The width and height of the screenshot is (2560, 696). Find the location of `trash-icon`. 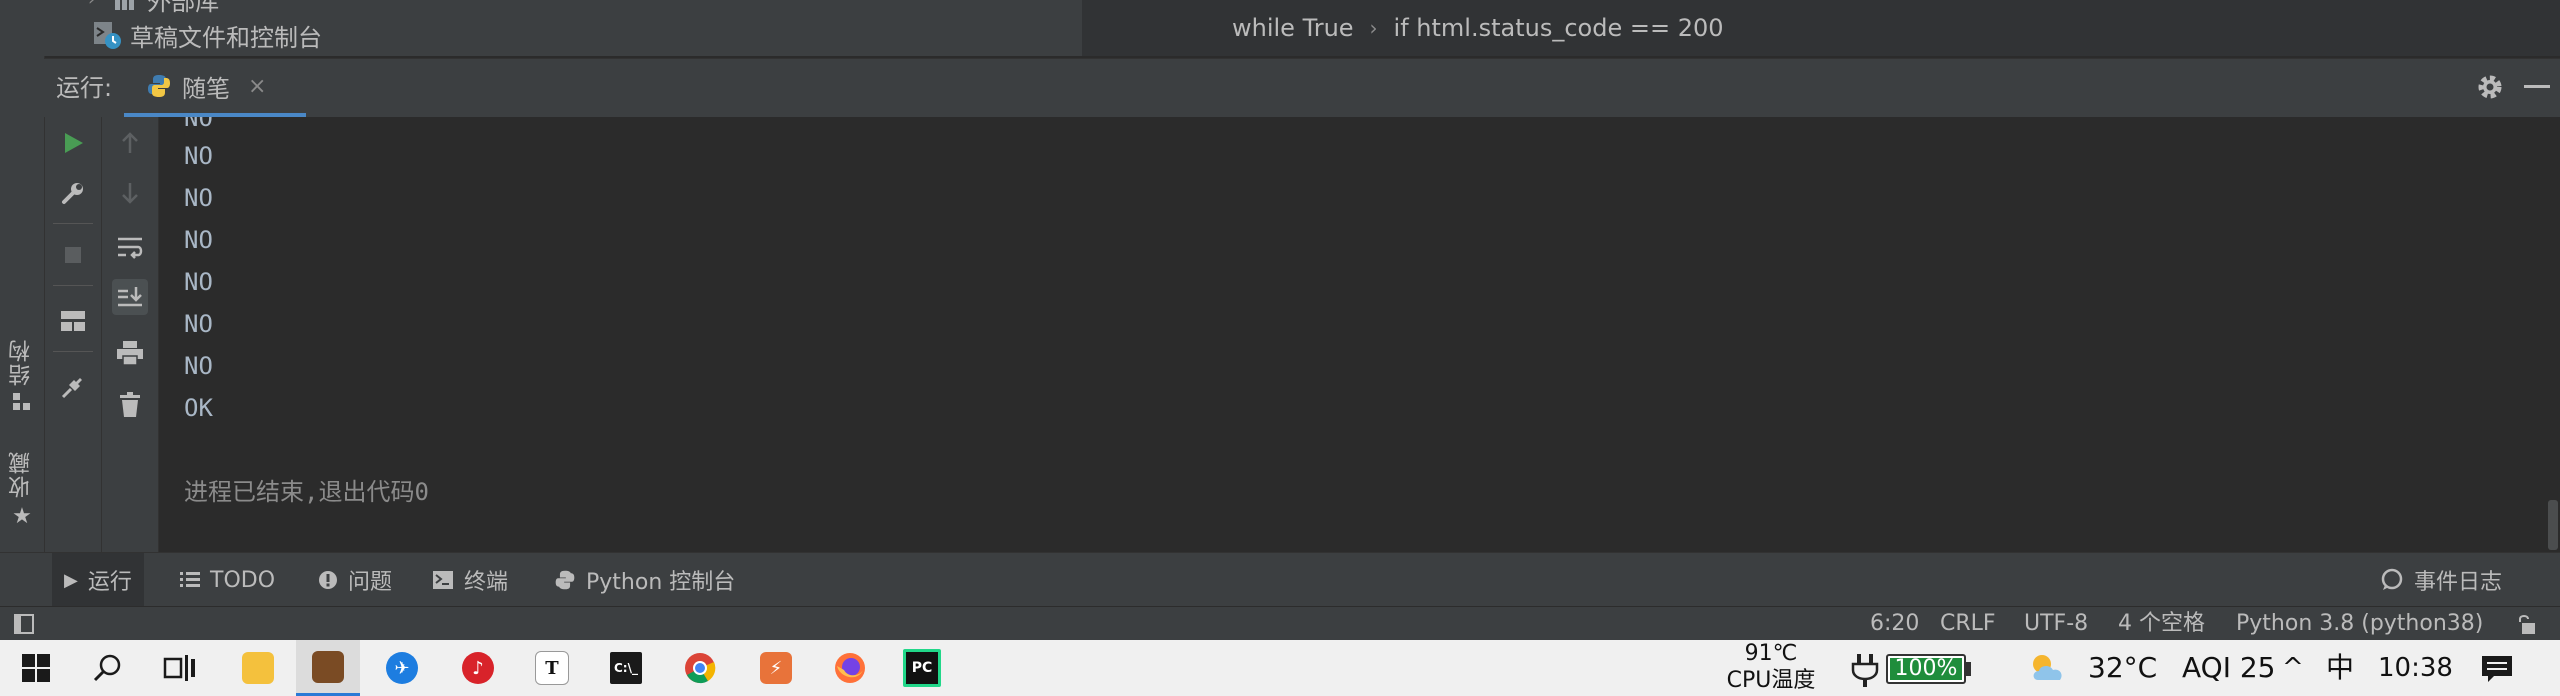

trash-icon is located at coordinates (130, 404).